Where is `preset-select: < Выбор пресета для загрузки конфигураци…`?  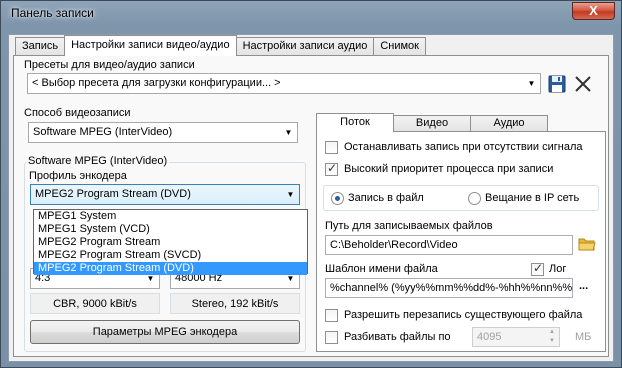 preset-select: < Выбор пресета для загрузки конфигураци… is located at coordinates (284, 83).